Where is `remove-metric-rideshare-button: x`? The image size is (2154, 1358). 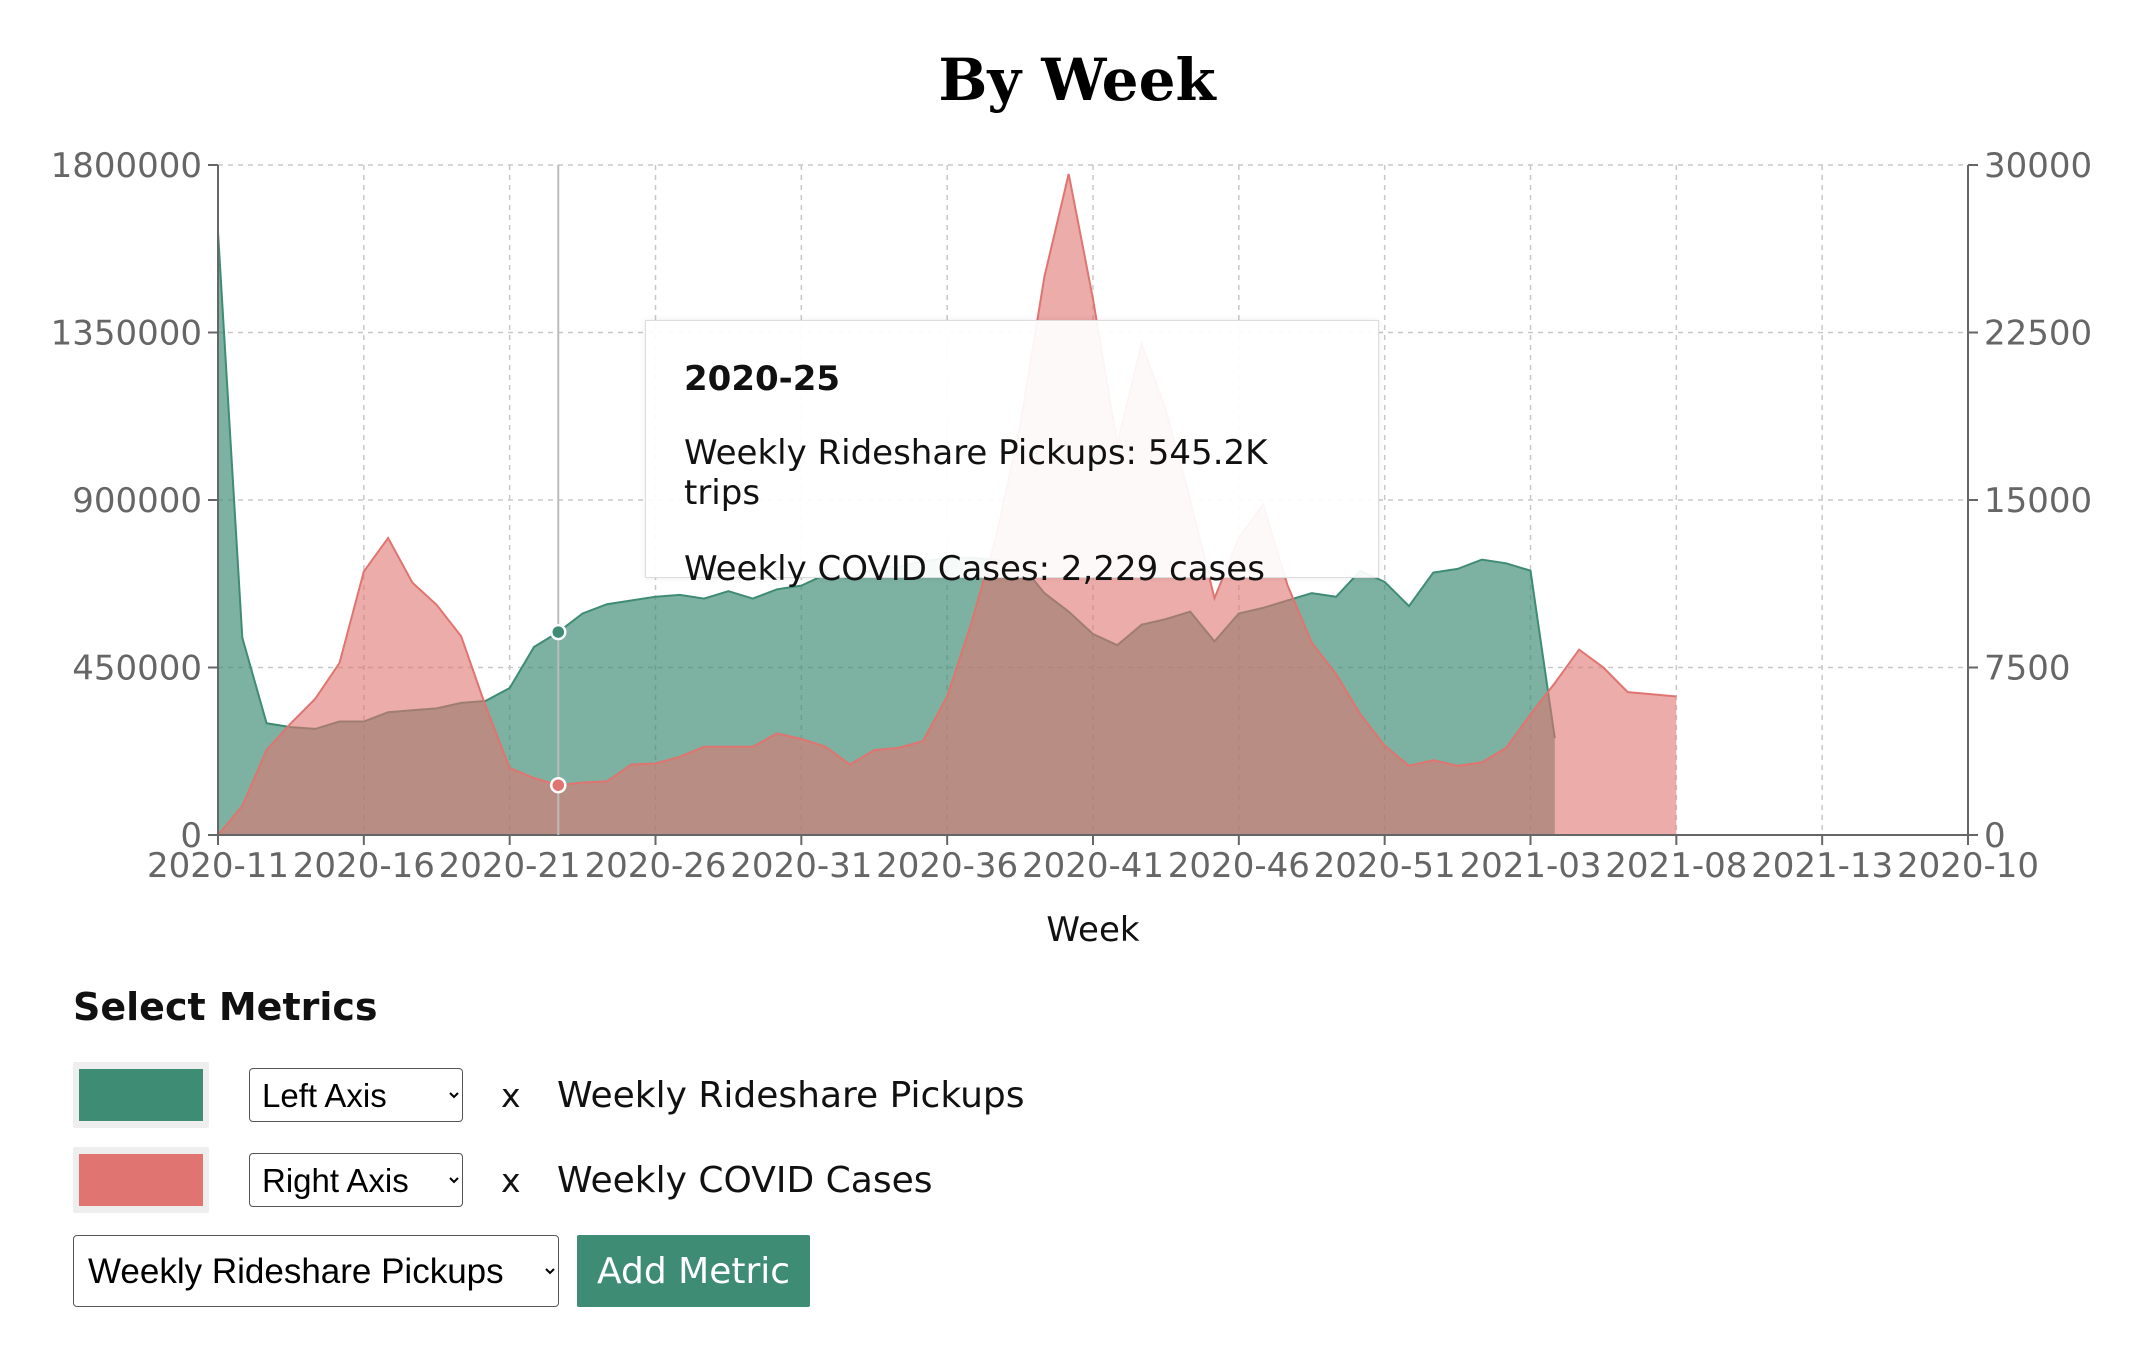
remove-metric-rideshare-button: x is located at coordinates (511, 1095).